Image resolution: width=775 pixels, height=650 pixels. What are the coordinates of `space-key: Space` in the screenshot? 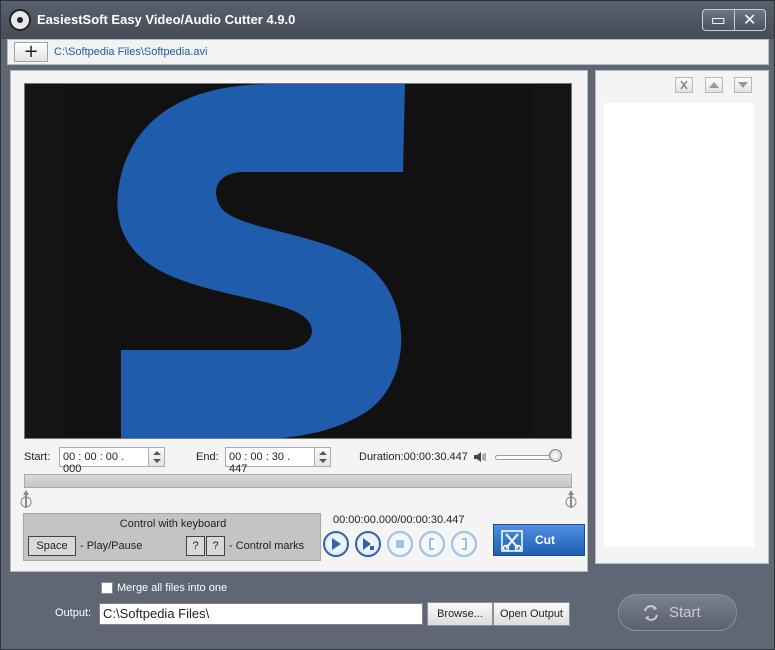 It's located at (52, 546).